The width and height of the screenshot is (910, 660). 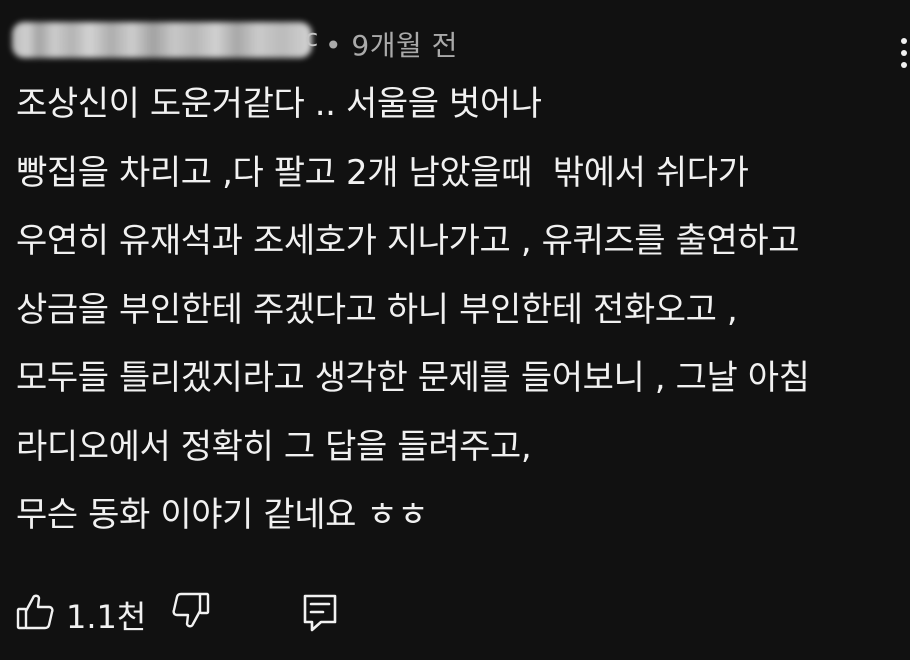 I want to click on comment-timestamp: • 9개월 전, so click(x=391, y=44).